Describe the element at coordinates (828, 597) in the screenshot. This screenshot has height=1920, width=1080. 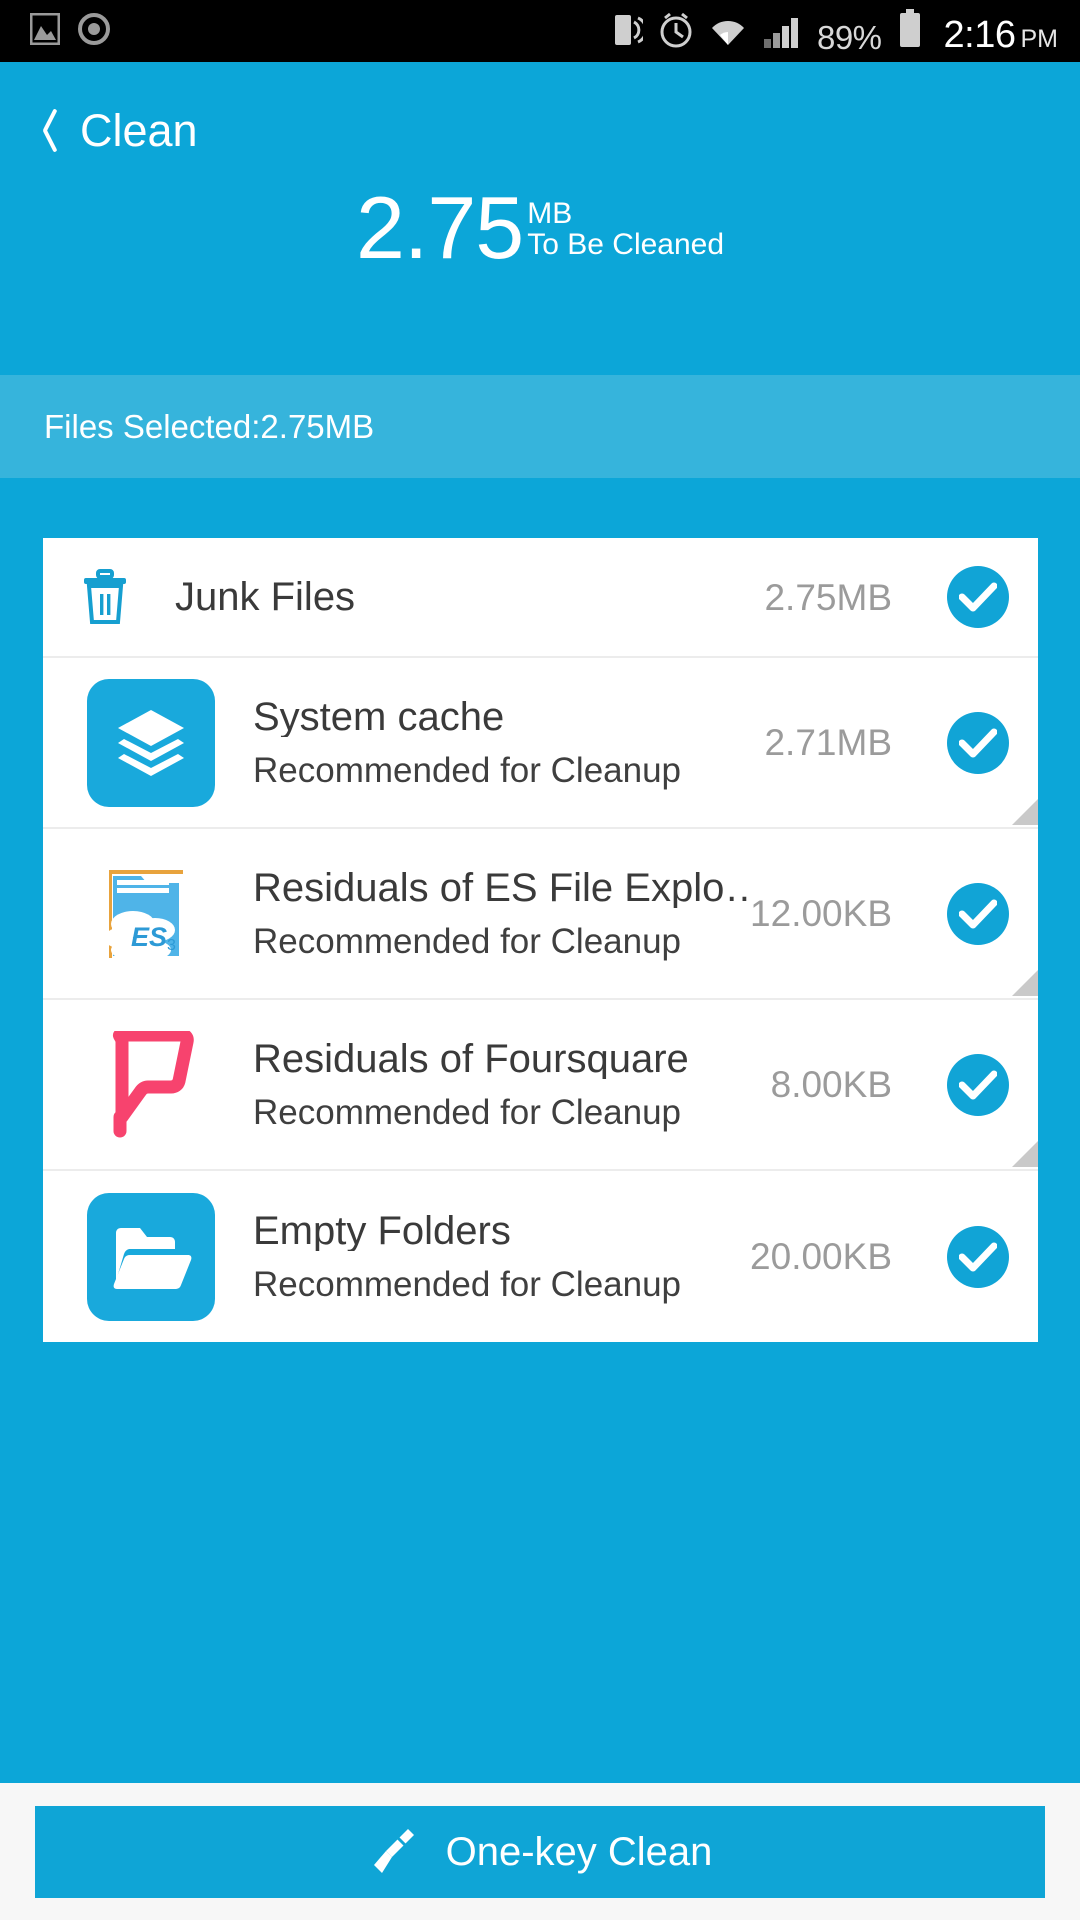
I see `group-header-size: 2.75MB` at that location.